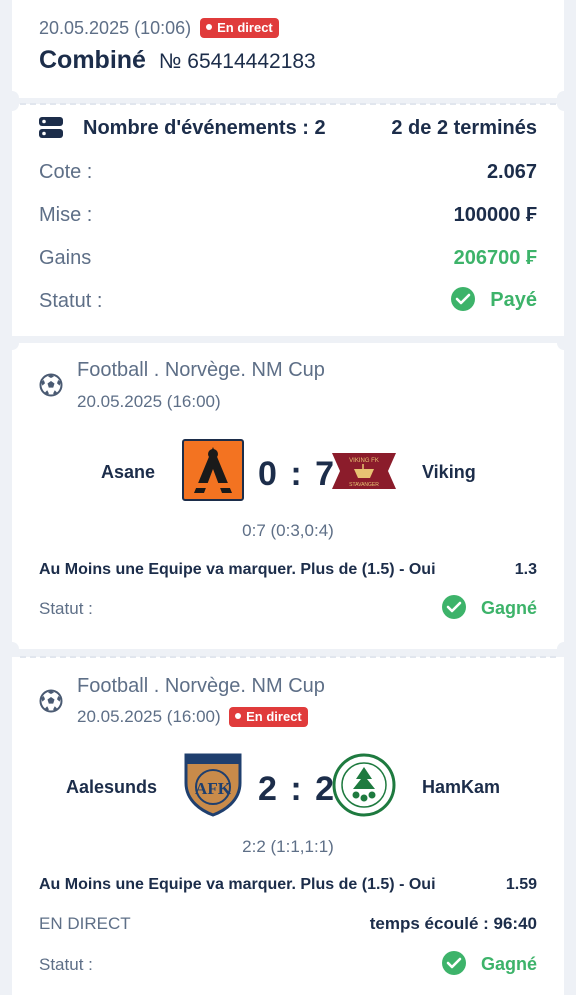 This screenshot has height=995, width=576. Describe the element at coordinates (297, 474) in the screenshot. I see `event-score: 0 : 7` at that location.